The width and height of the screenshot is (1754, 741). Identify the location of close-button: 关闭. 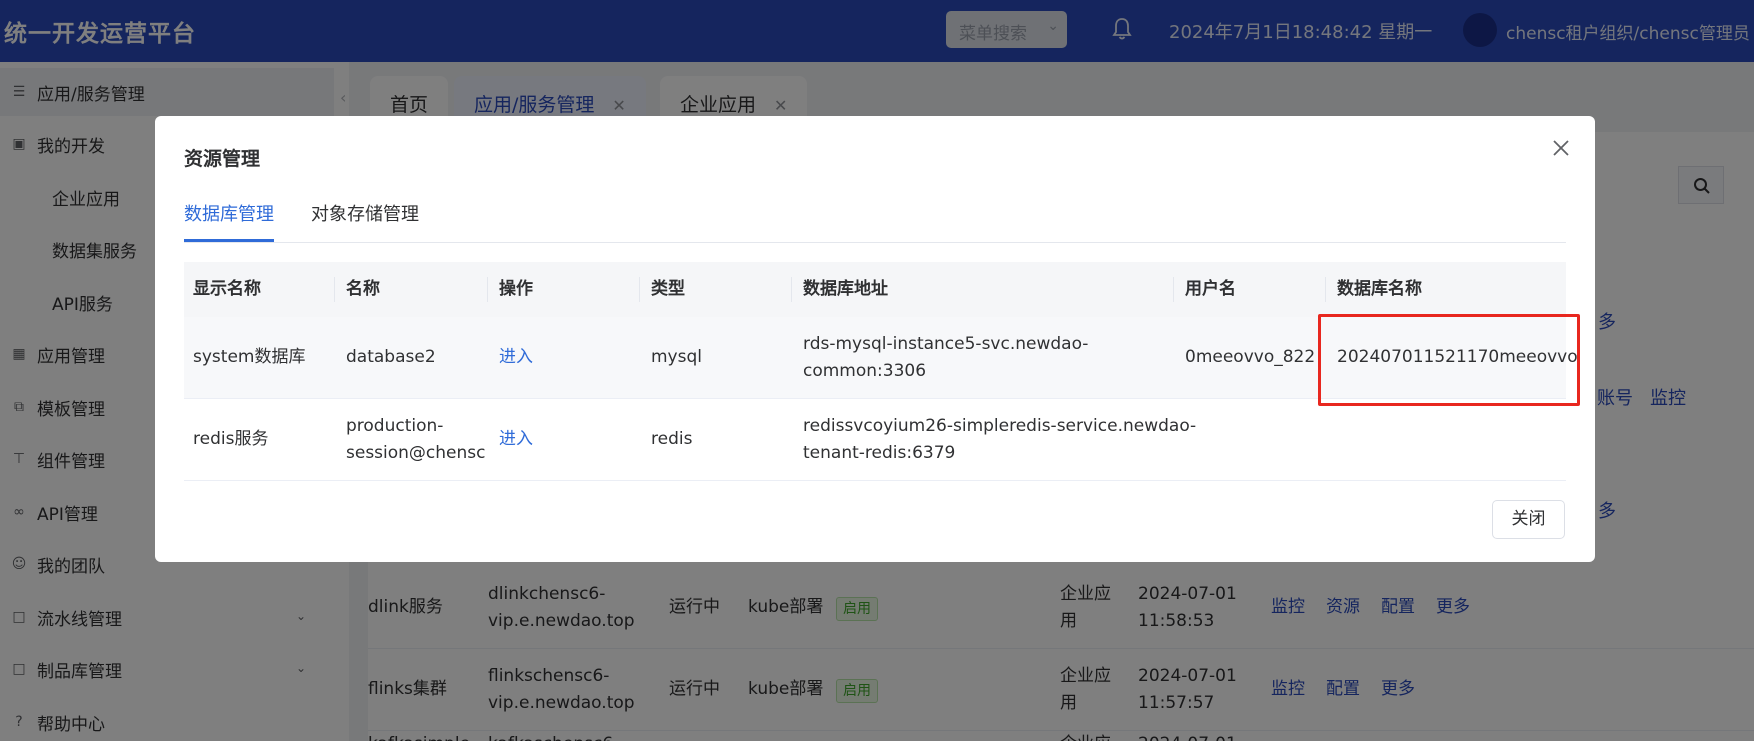
(1528, 519).